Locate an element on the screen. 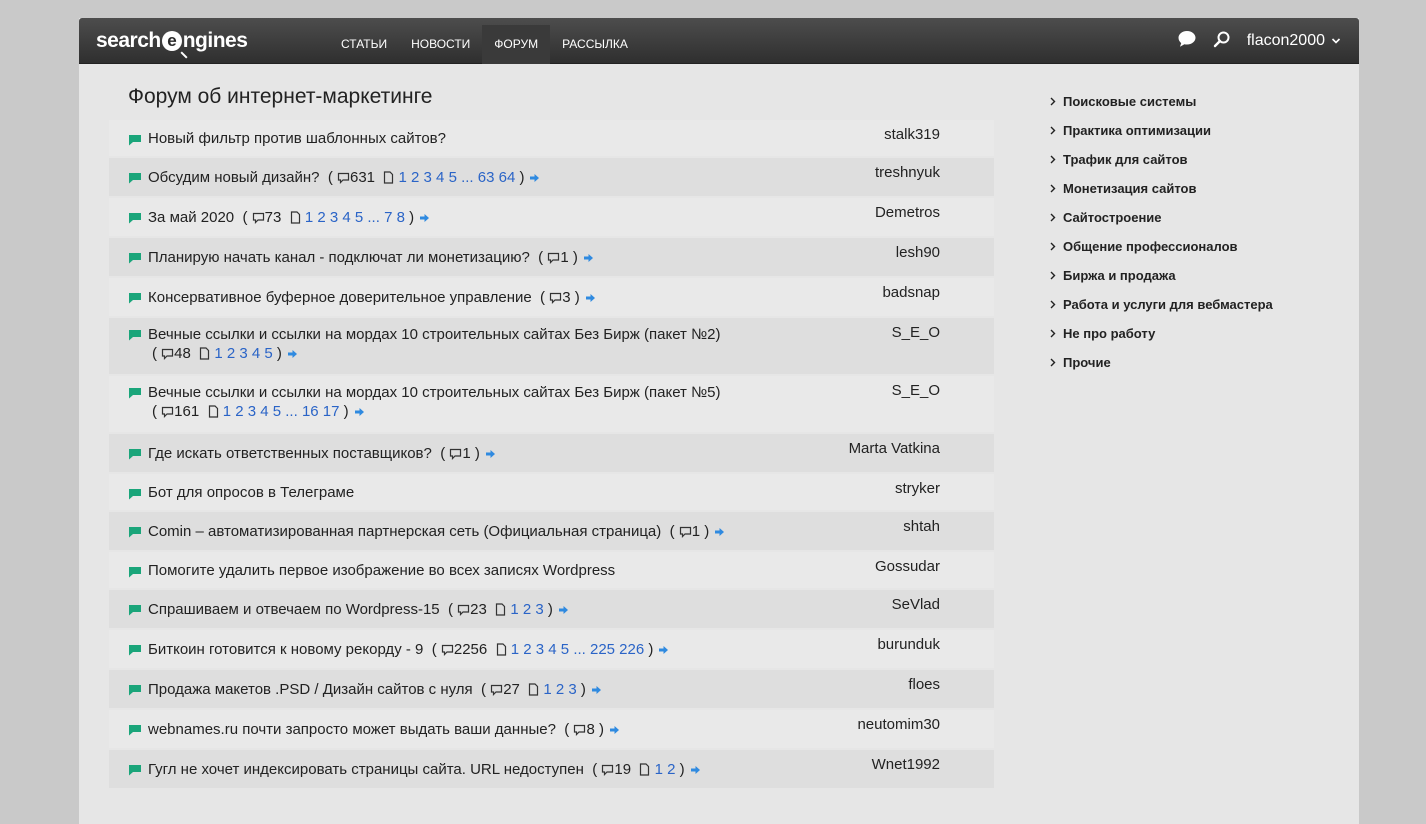 This screenshot has width=1426, height=824. nav-item-0: СТАТЬИ is located at coordinates (364, 44).